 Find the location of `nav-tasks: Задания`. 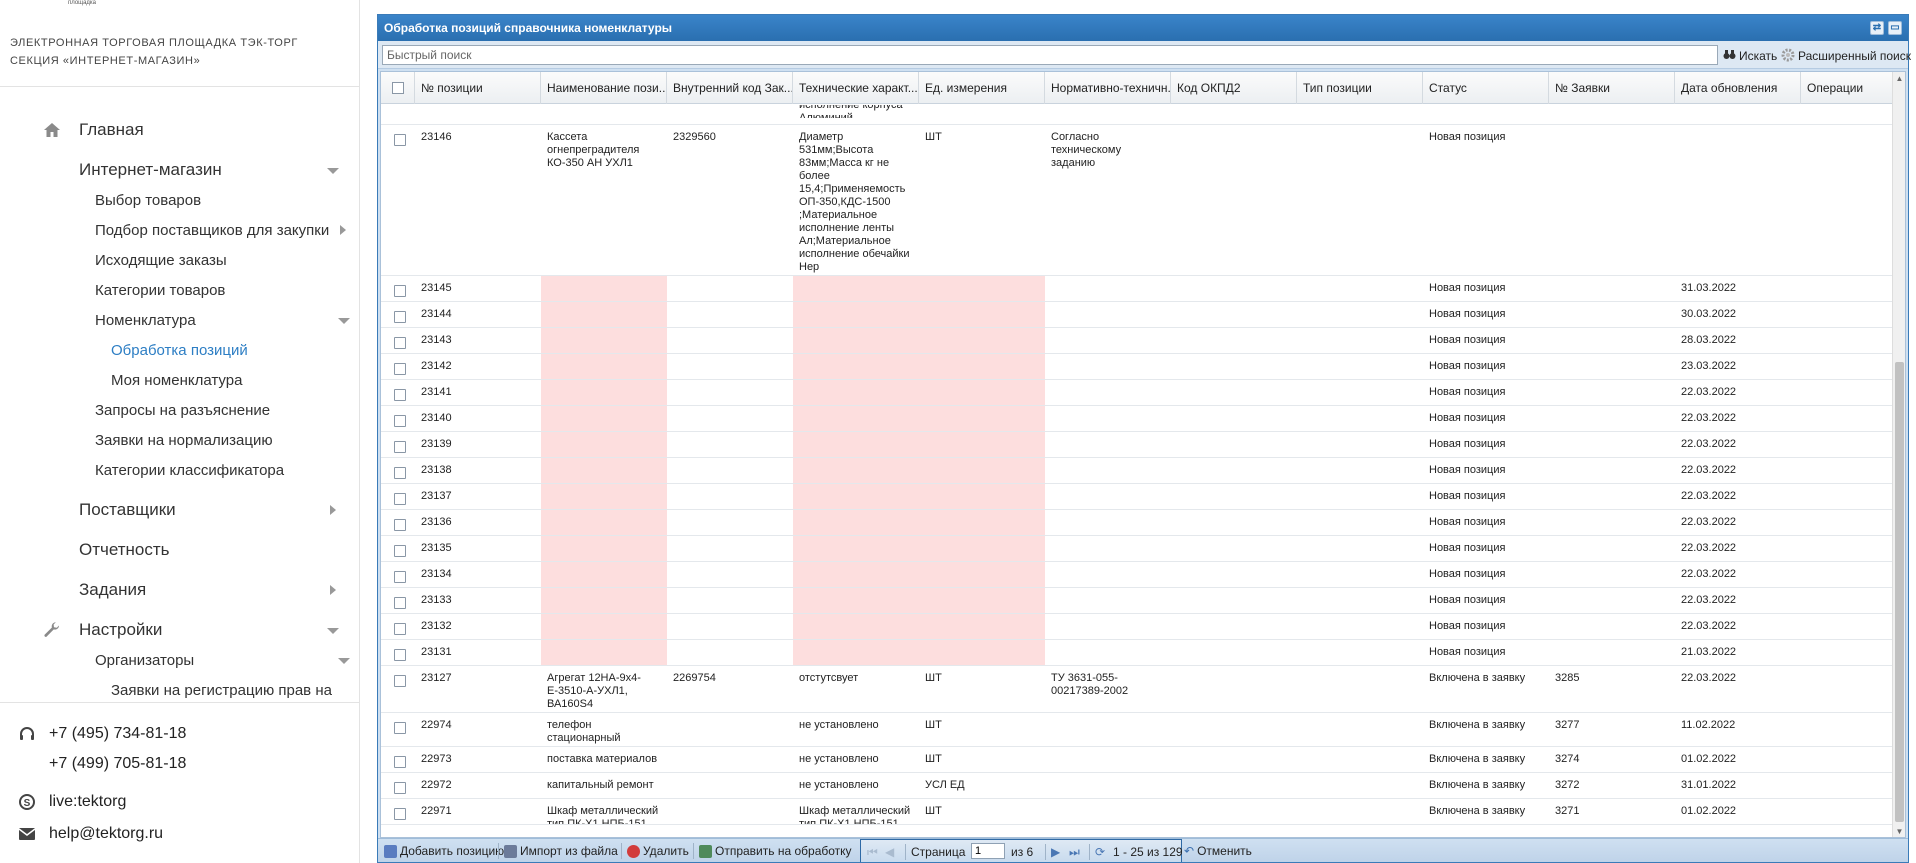

nav-tasks: Задания is located at coordinates (180, 590).